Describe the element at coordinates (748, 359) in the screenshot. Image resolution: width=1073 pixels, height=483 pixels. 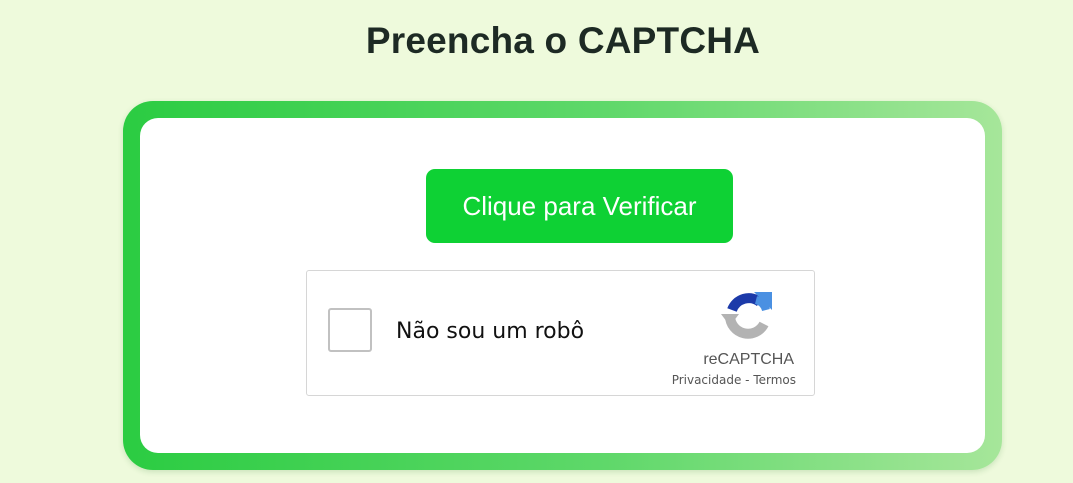
I see `recaptcha-brand: reCAPTCHA` at that location.